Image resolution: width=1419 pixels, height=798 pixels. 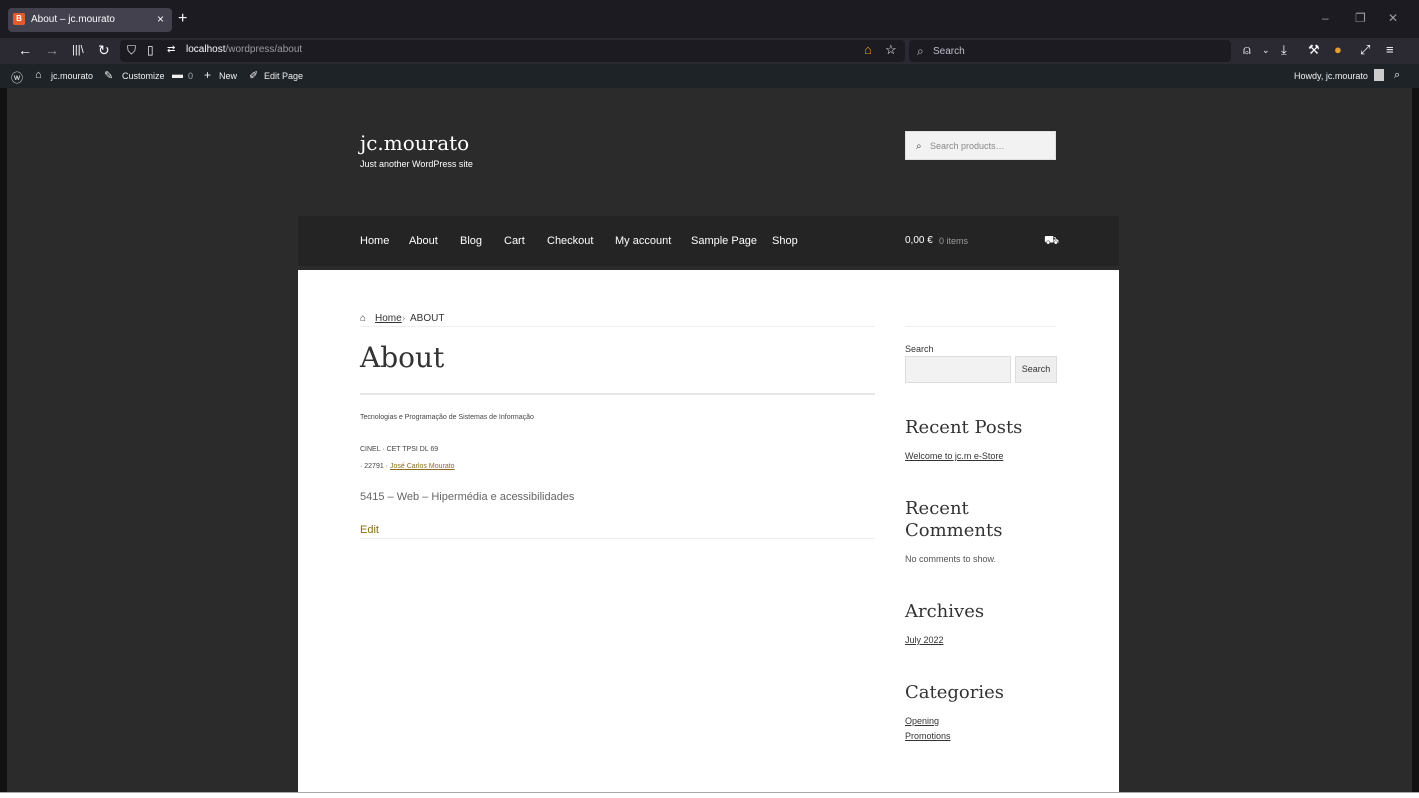 I want to click on url-text: localhost/wordpress/about, so click(x=244, y=49).